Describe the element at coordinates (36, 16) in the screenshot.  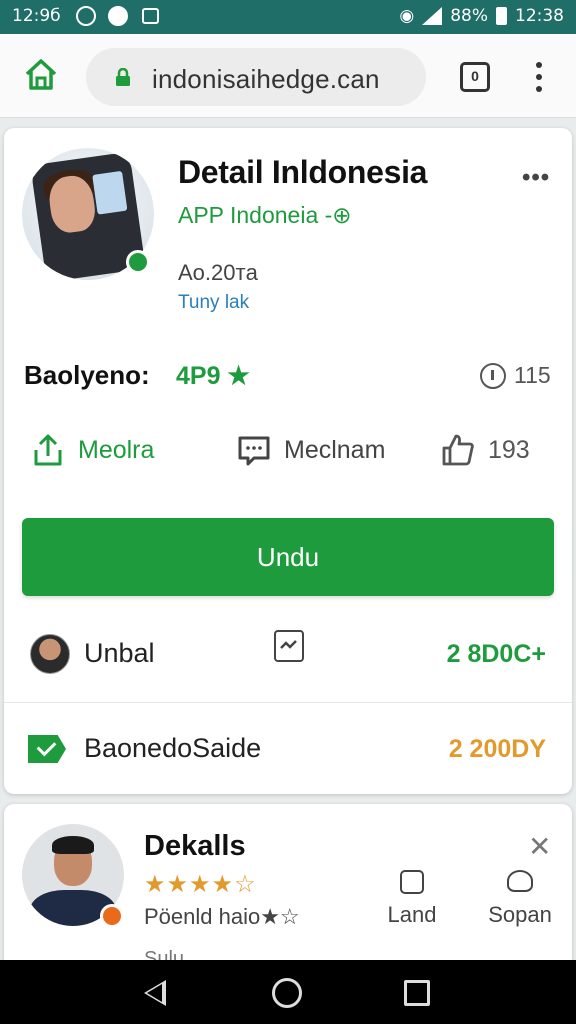
I see `status-time-left: 12:9б` at that location.